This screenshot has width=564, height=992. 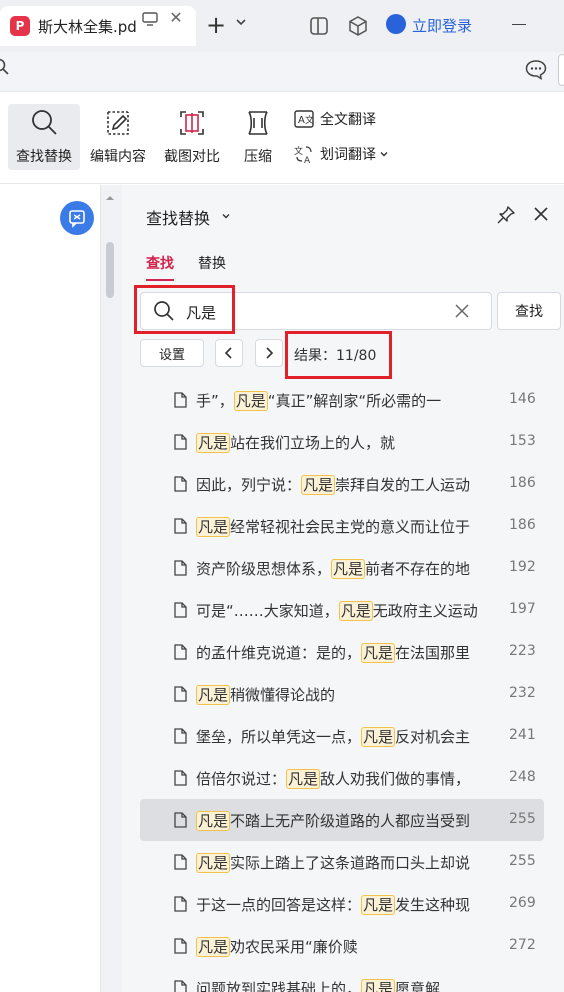 I want to click on clear-icon, so click(x=462, y=311).